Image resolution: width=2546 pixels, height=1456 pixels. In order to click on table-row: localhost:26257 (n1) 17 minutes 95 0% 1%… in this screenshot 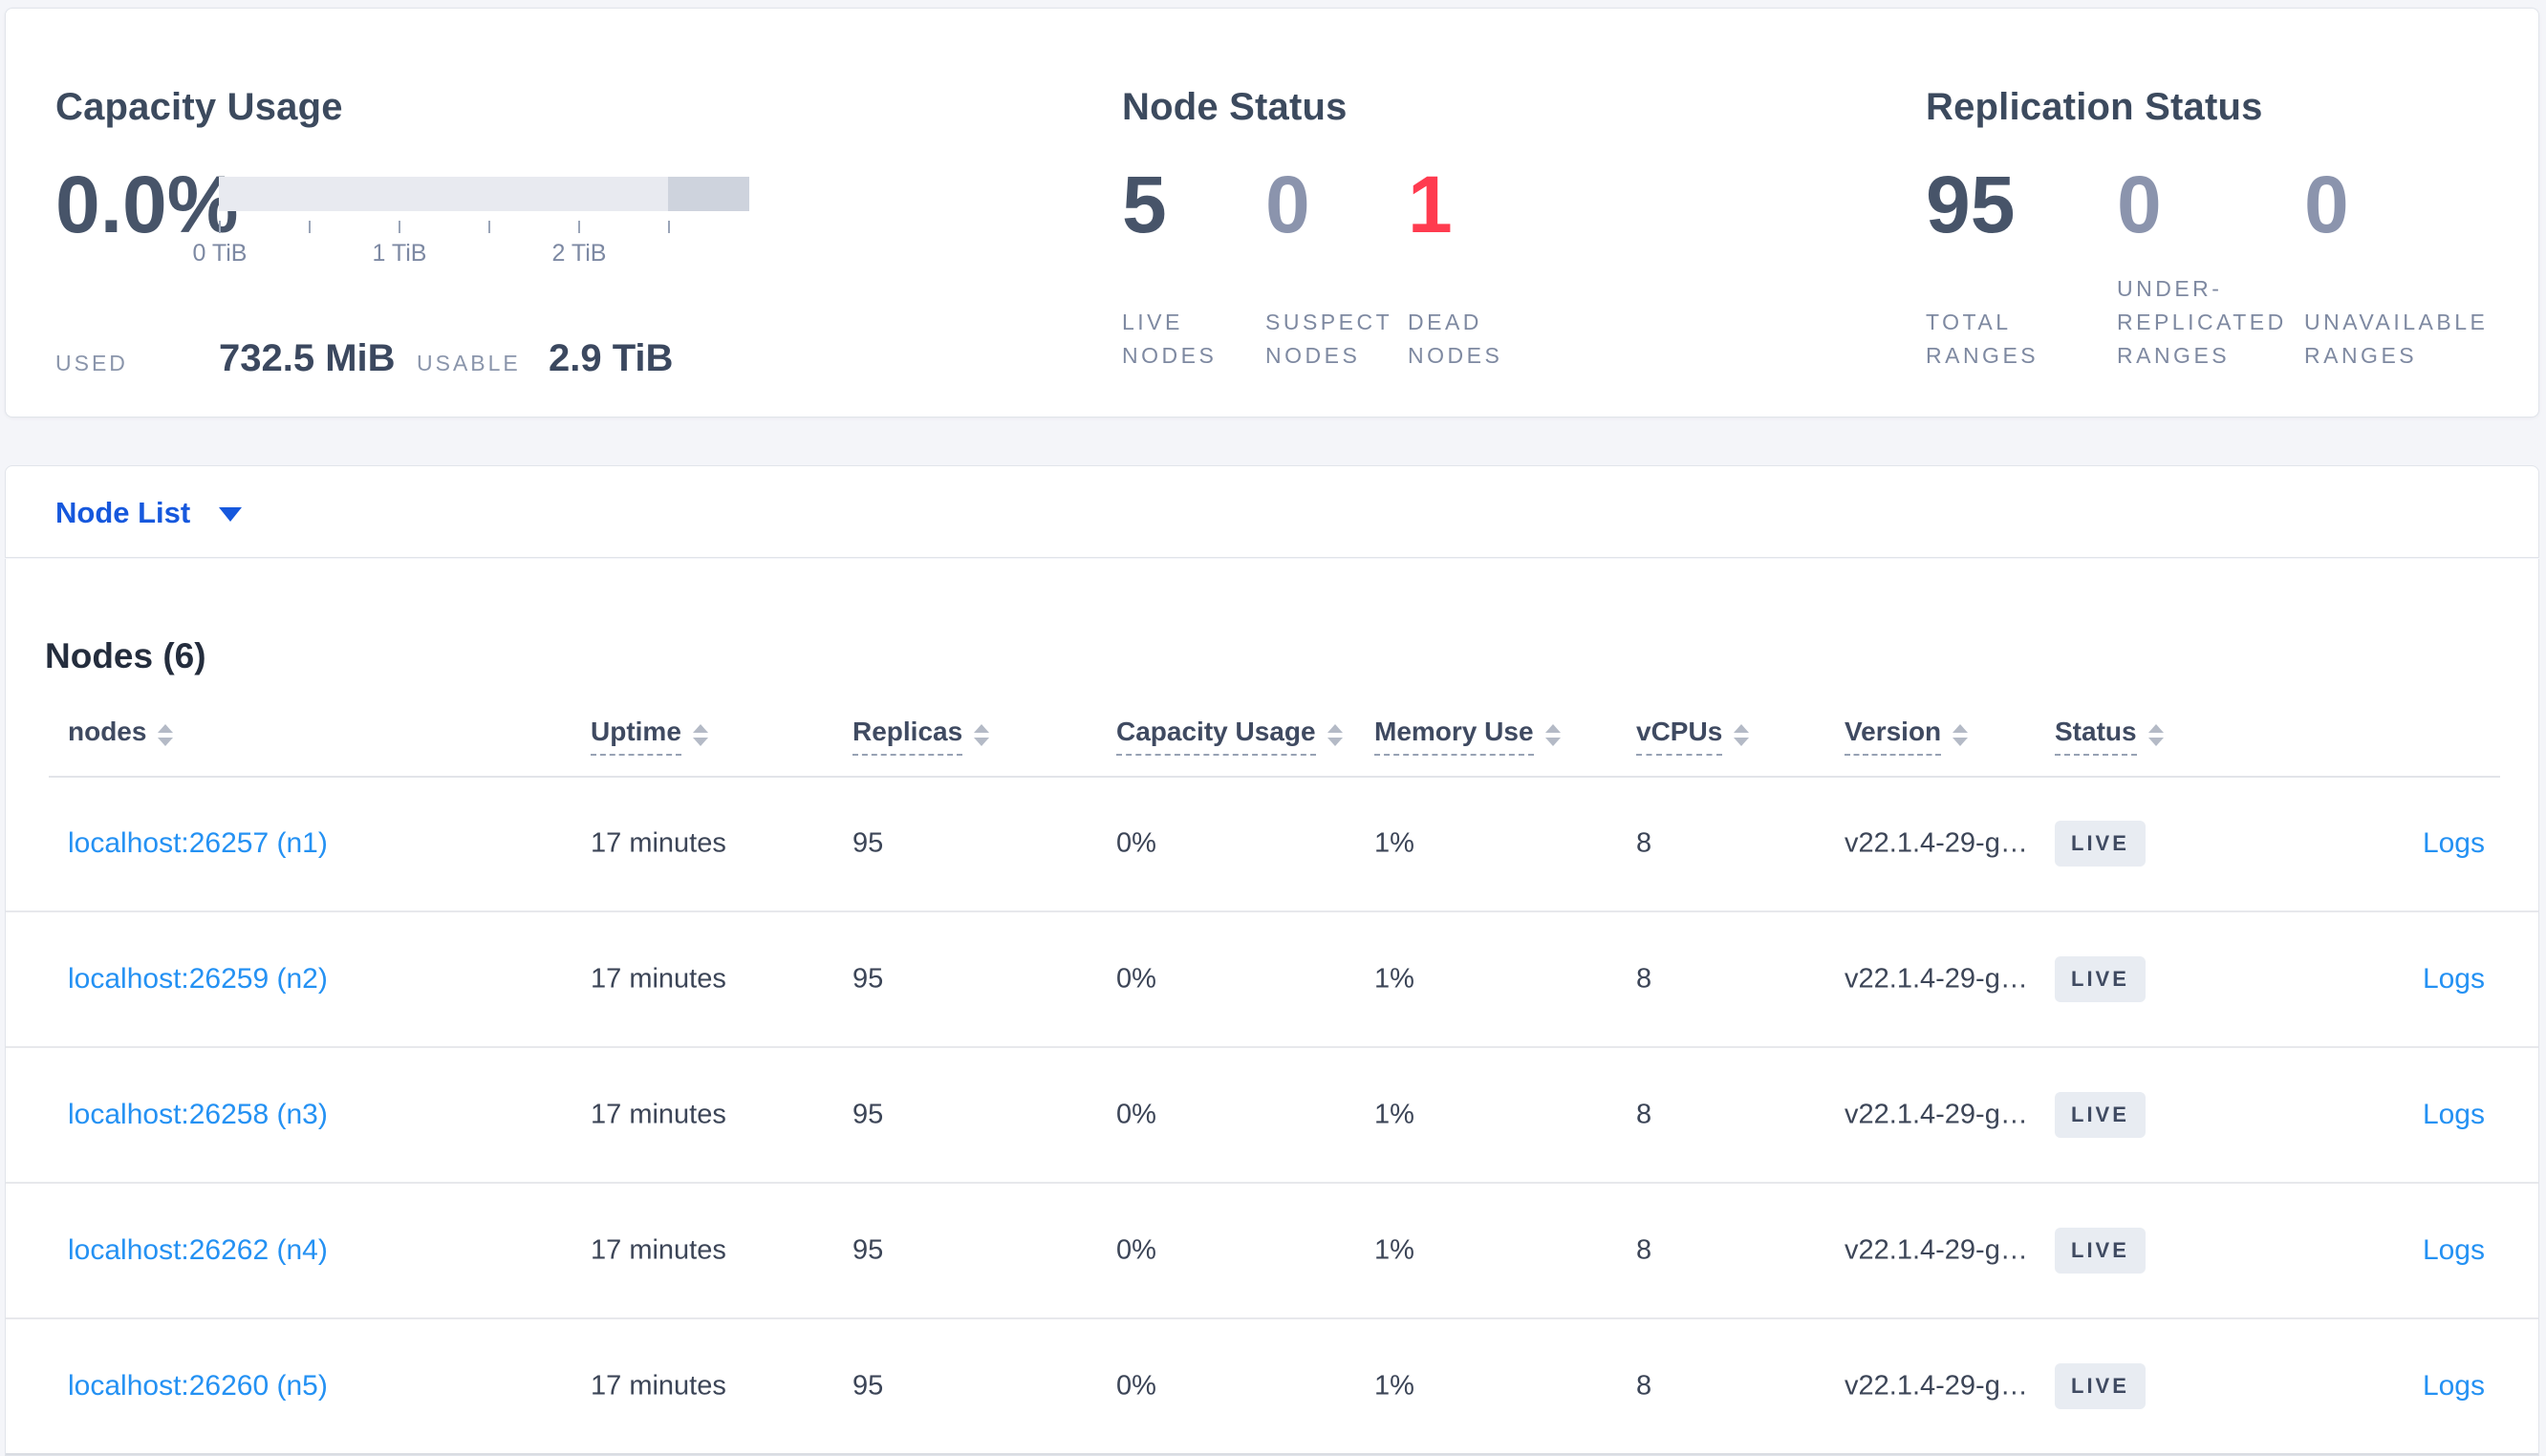, I will do `click(1272, 845)`.